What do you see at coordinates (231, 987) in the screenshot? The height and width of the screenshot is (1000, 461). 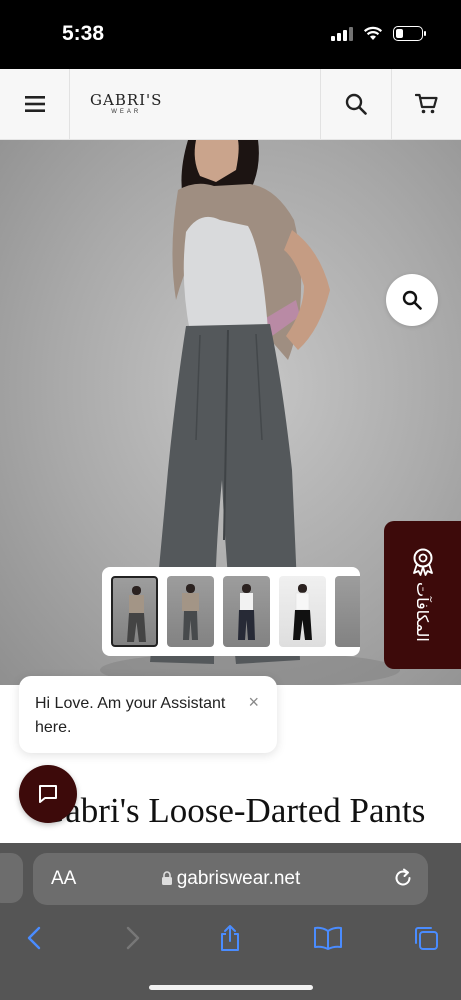 I see `home-indicator` at bounding box center [231, 987].